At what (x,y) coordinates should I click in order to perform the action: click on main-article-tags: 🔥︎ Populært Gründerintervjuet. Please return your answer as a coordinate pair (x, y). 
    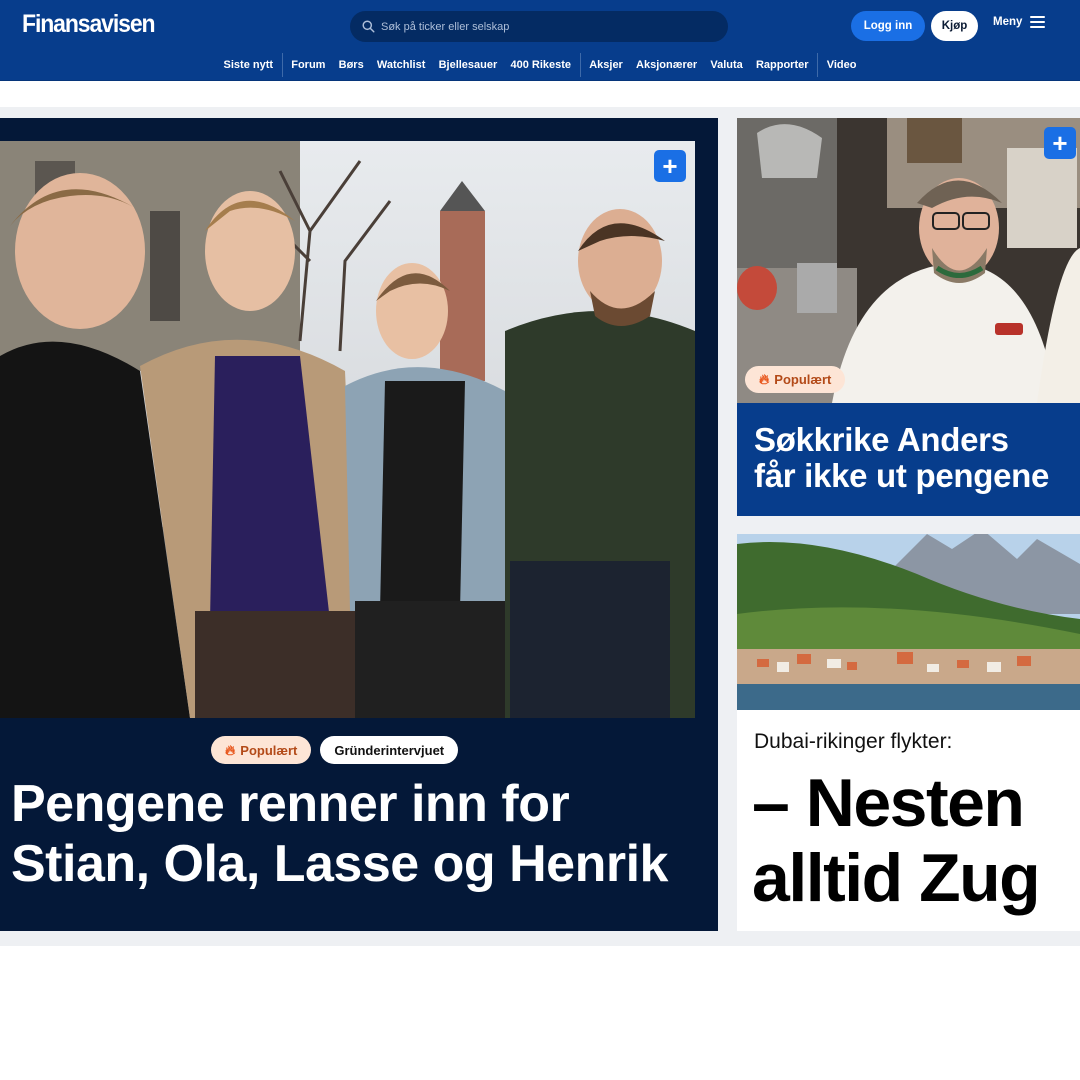
    Looking at the image, I should click on (335, 750).